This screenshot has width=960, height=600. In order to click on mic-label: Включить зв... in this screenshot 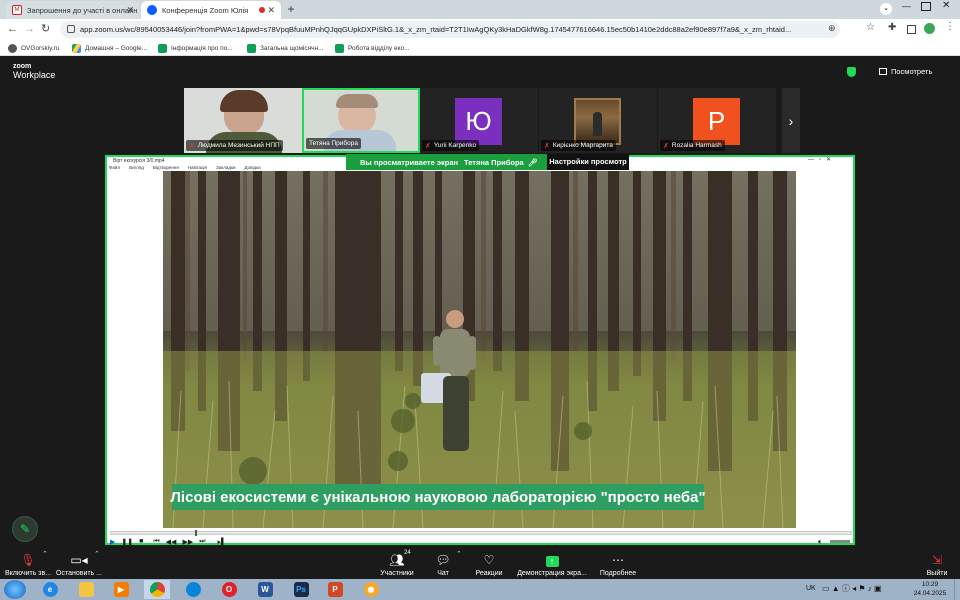, I will do `click(28, 573)`.